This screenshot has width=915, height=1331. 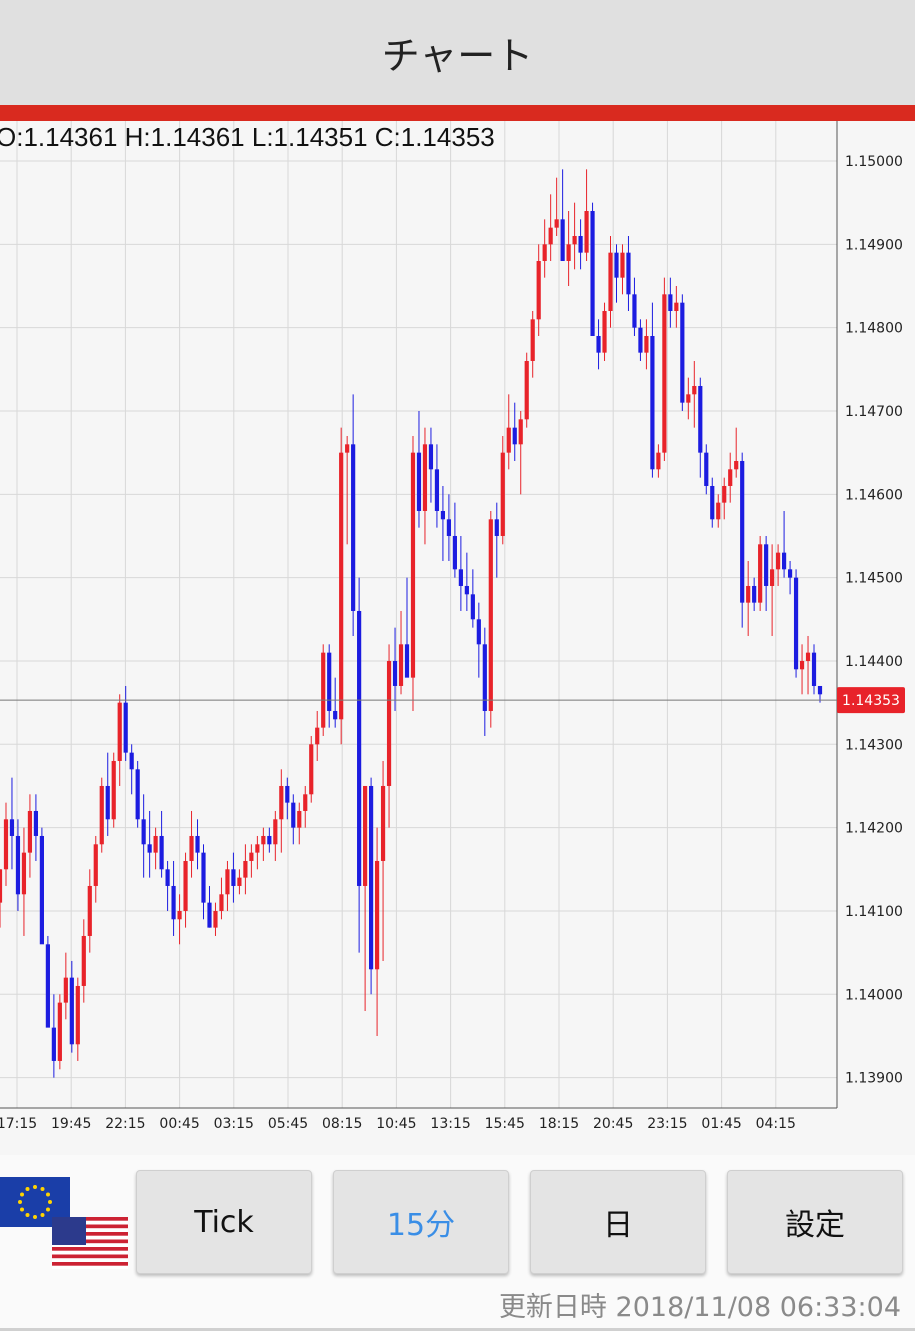 I want to click on ohlc-readout: O:1.14361 H:1.14361 L:1.14351 C:1.14353, so click(x=247, y=137).